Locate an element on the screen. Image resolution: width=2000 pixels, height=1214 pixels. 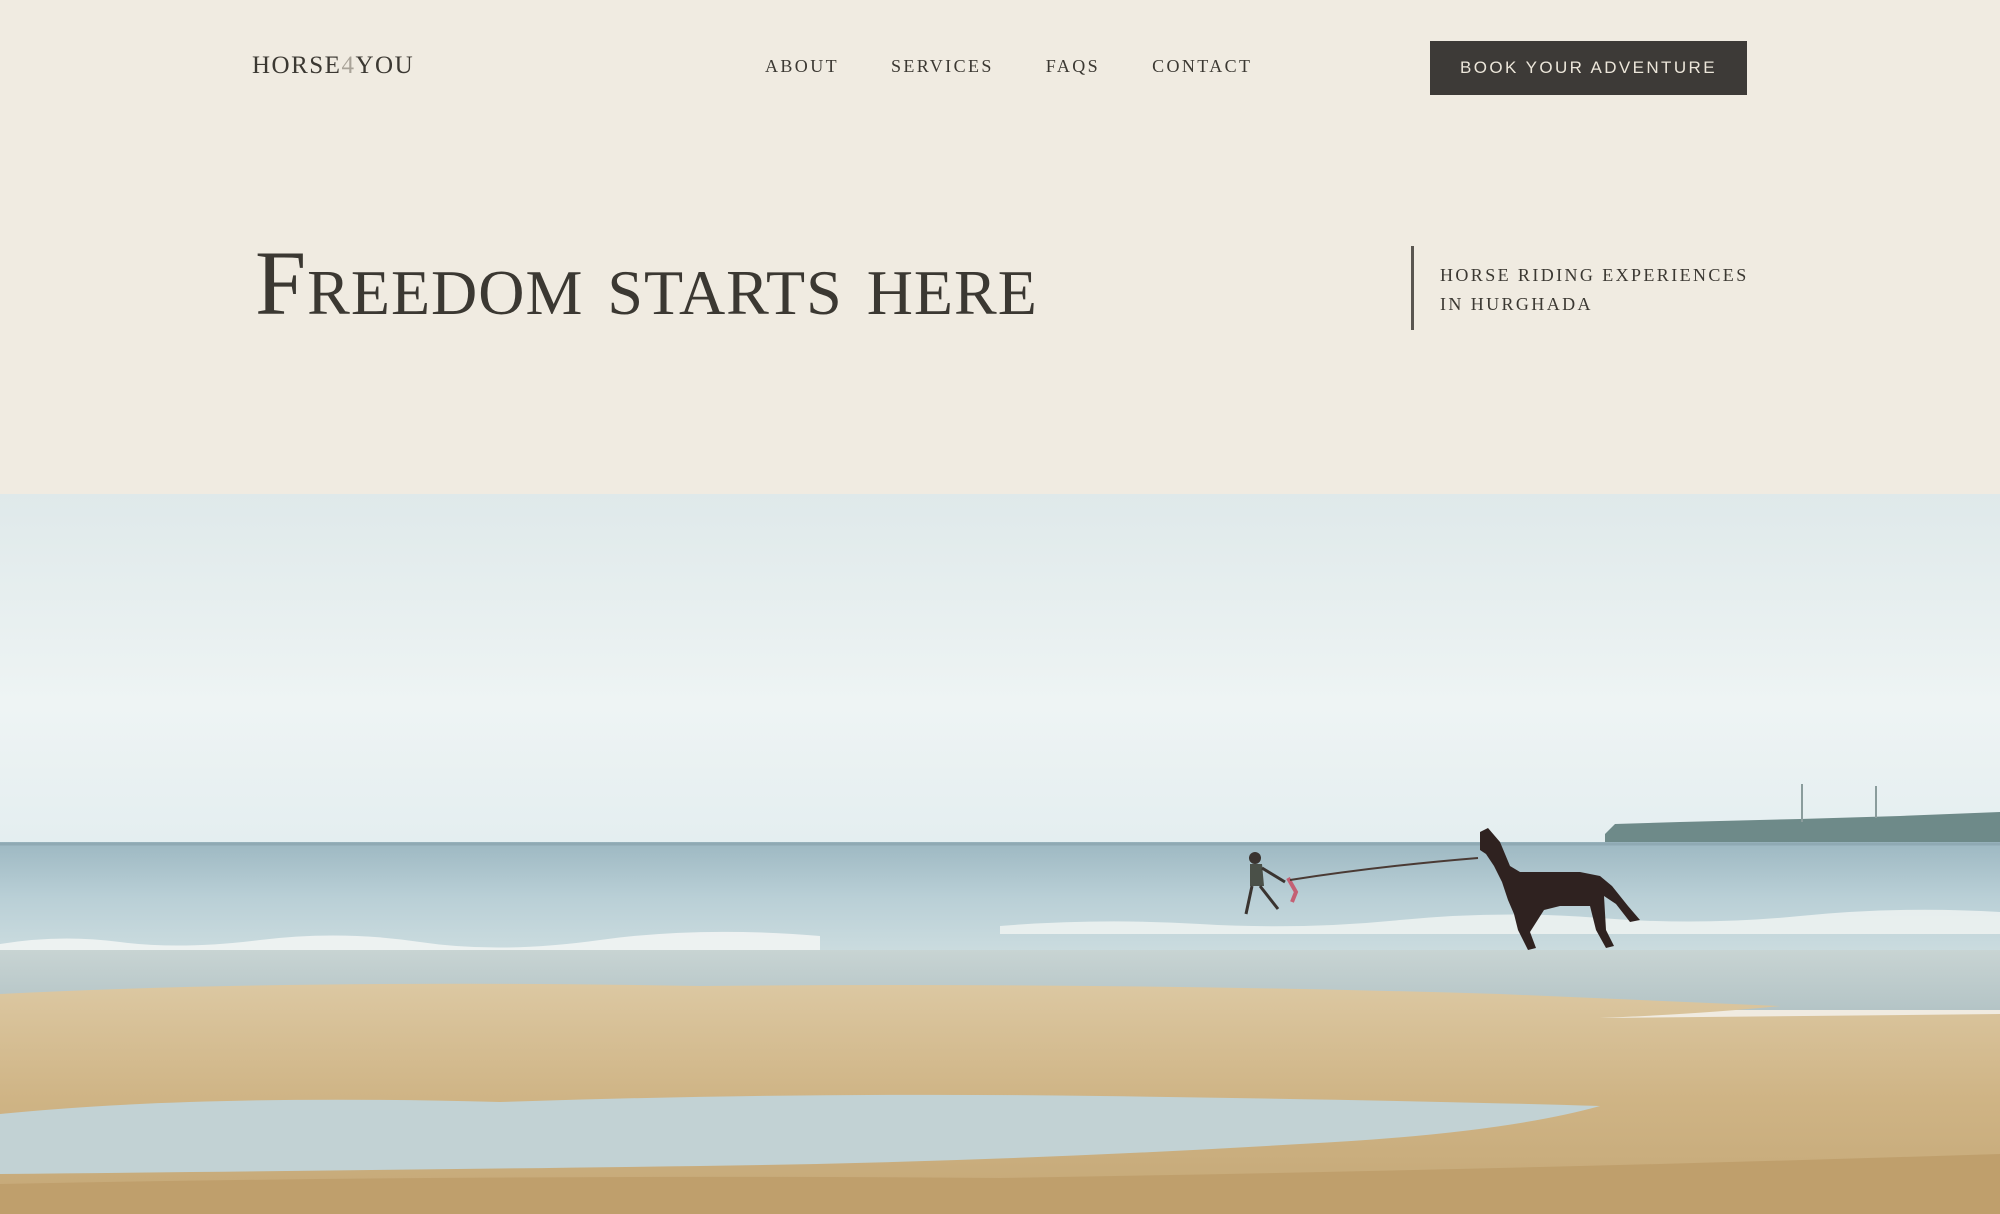
hero-tagline: HORSE RIDING EXPERIENCES IN HURGHADA is located at coordinates (1600, 290).